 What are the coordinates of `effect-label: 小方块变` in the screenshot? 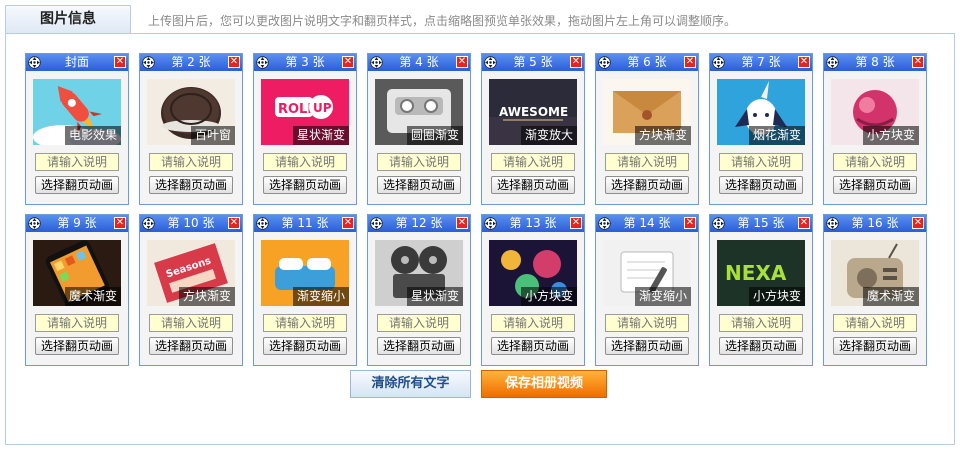 It's located at (548, 296).